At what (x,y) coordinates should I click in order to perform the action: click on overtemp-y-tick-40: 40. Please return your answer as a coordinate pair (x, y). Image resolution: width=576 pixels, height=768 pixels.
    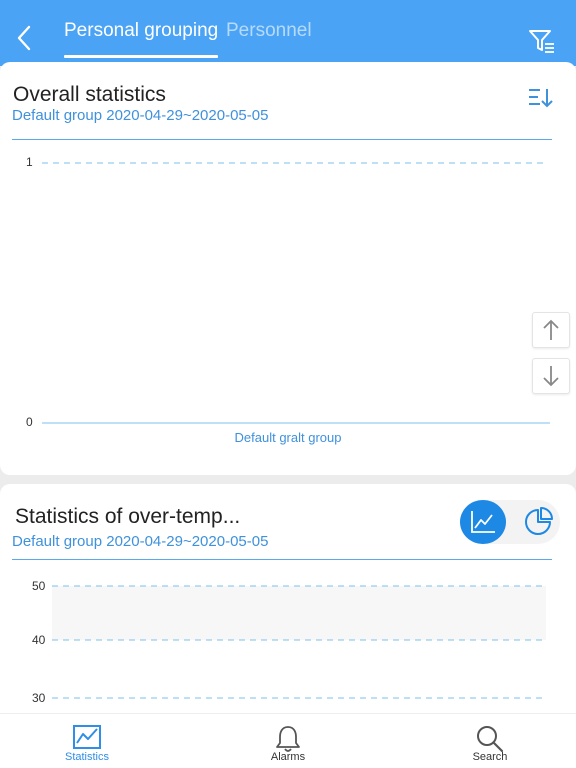
    Looking at the image, I should click on (39, 640).